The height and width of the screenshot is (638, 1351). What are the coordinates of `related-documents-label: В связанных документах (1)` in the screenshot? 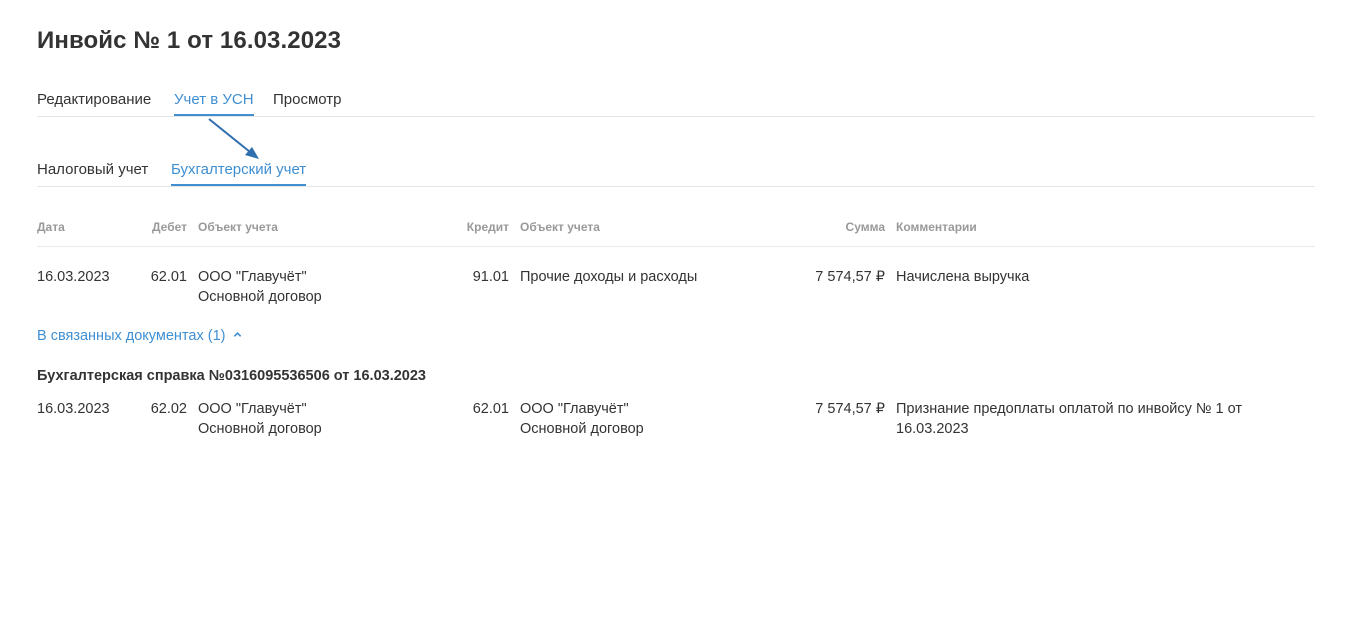 It's located at (131, 336).